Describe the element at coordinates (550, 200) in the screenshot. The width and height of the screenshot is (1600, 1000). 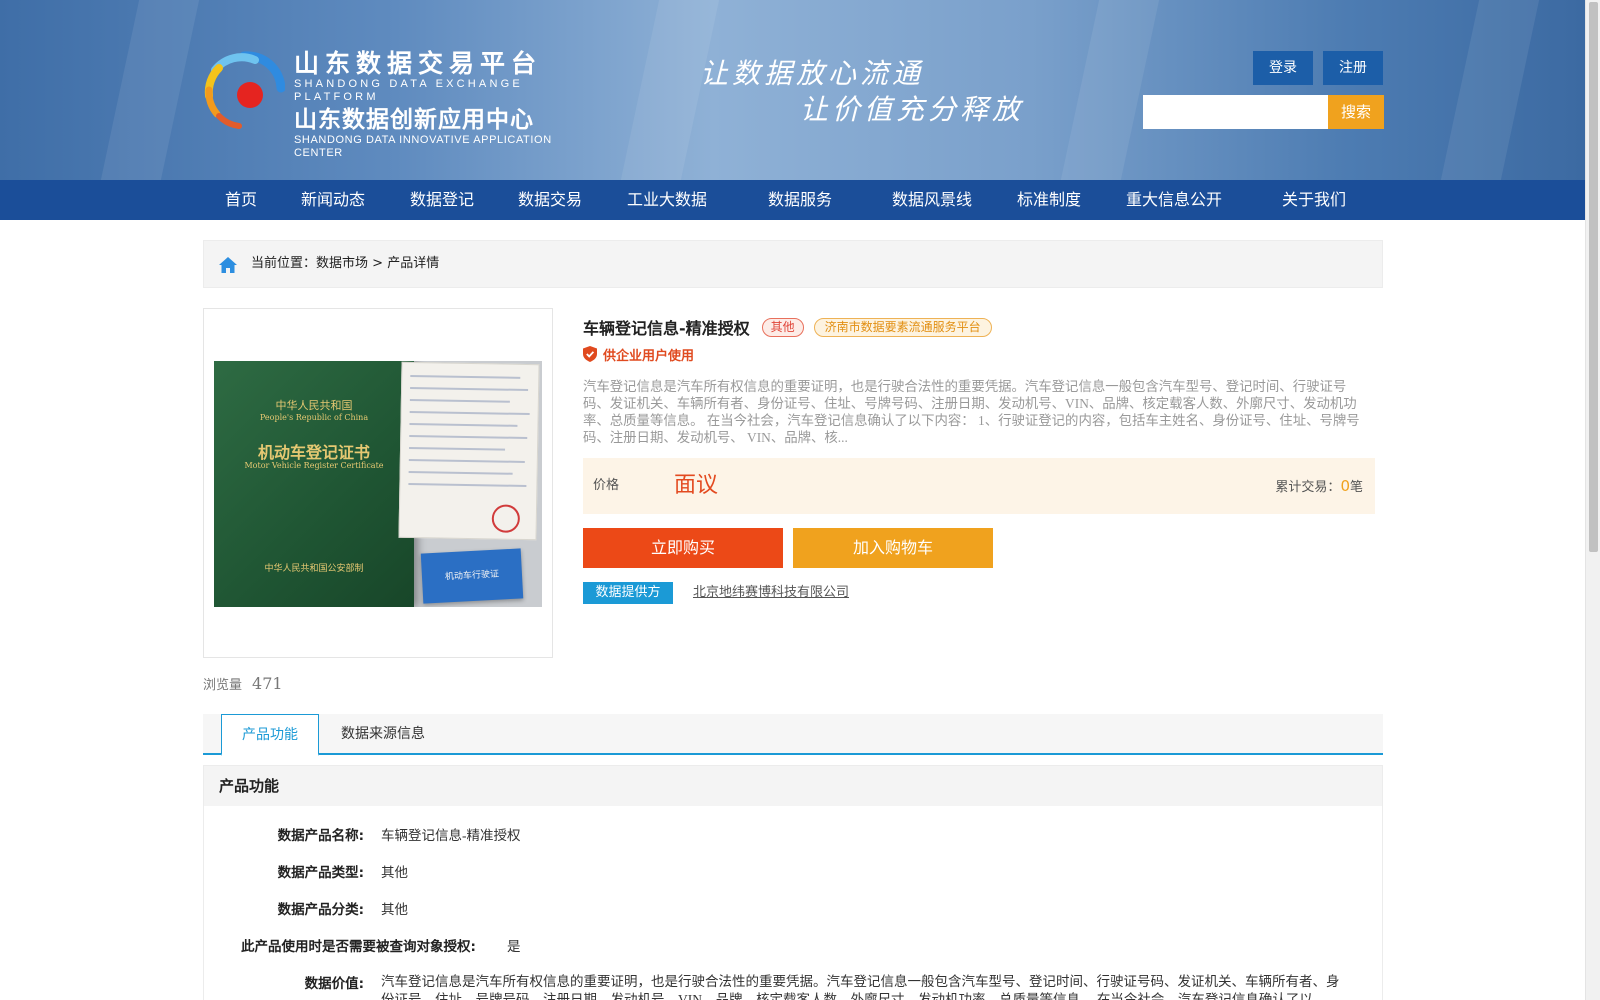
I see `nav-item-data-trading: 数据交易` at that location.